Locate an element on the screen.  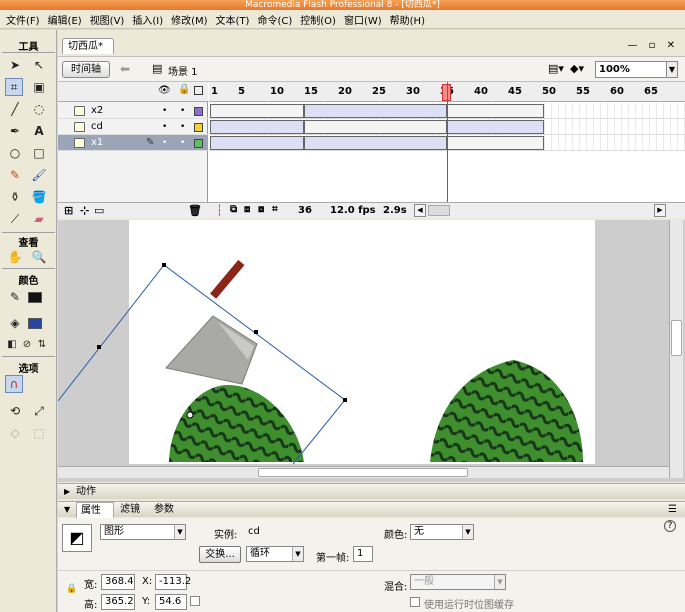
text-tool-icon: A is located at coordinates (39, 131).